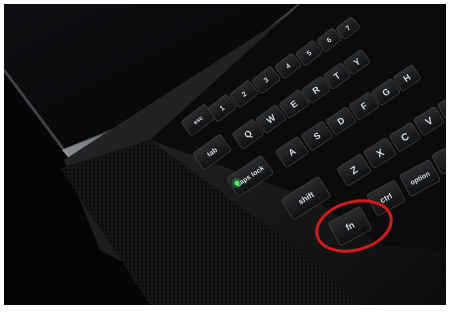 The height and width of the screenshot is (314, 450). What do you see at coordinates (237, 183) in the screenshot?
I see `caps-lock-led-glow` at bounding box center [237, 183].